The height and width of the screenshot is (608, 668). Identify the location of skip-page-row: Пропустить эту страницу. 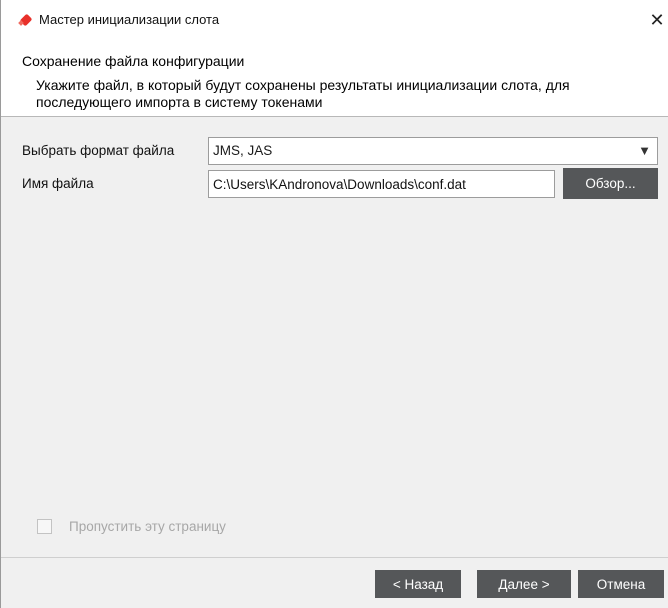
(131, 526).